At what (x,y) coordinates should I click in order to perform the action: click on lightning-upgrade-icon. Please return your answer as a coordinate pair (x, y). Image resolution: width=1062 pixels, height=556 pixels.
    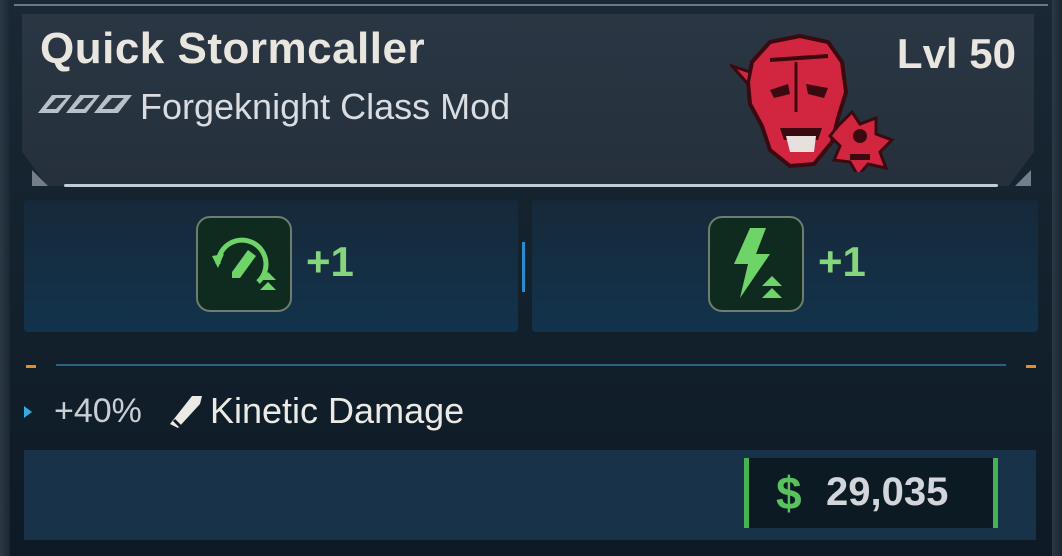
    Looking at the image, I should click on (756, 264).